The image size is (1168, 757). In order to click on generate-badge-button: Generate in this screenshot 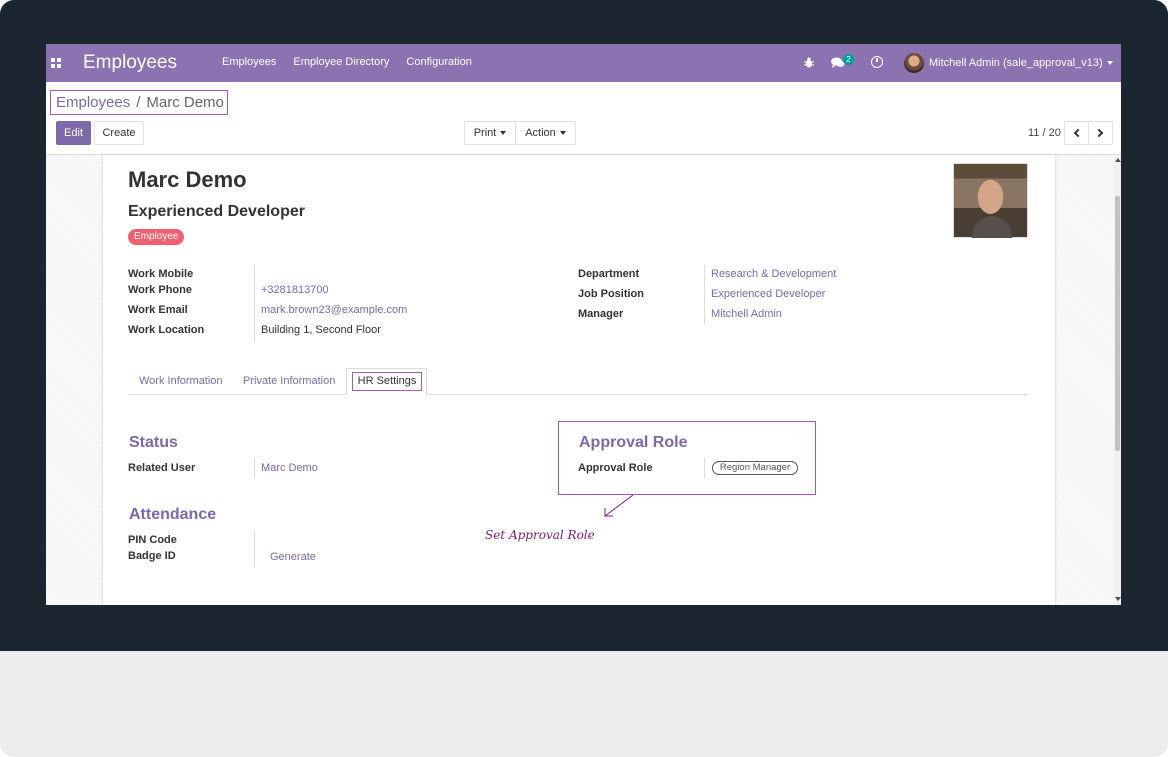, I will do `click(293, 557)`.